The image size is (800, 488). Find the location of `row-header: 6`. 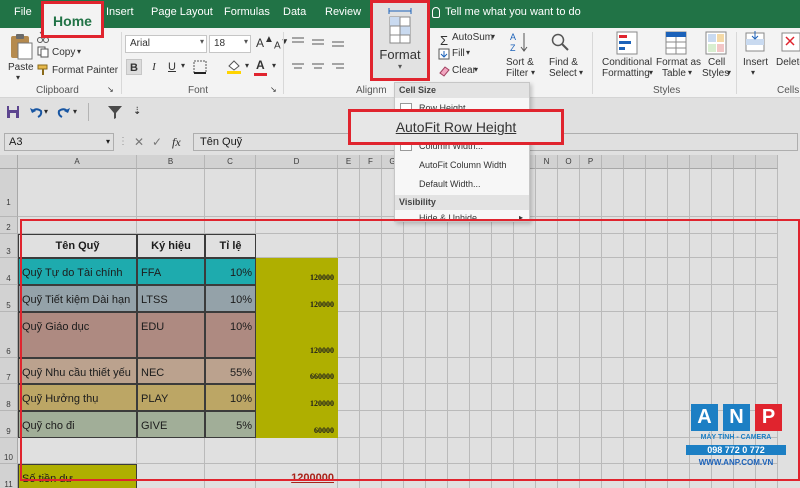

row-header: 6 is located at coordinates (9, 335).